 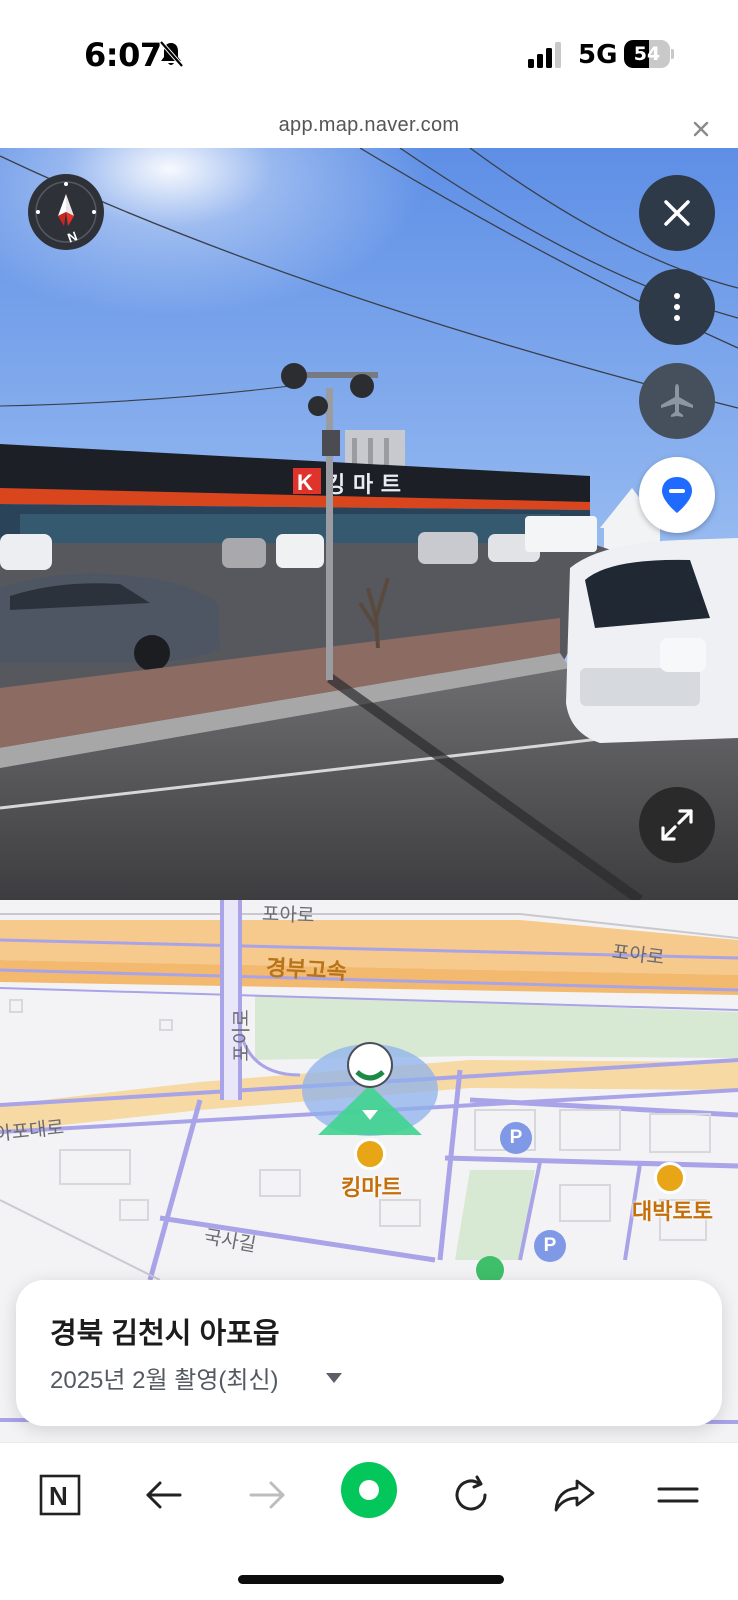 I want to click on compass-icon: N, so click(x=66, y=213).